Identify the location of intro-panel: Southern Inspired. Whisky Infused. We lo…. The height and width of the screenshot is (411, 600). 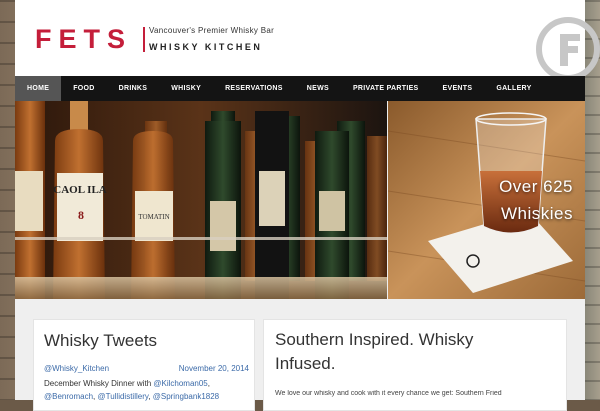
(415, 365).